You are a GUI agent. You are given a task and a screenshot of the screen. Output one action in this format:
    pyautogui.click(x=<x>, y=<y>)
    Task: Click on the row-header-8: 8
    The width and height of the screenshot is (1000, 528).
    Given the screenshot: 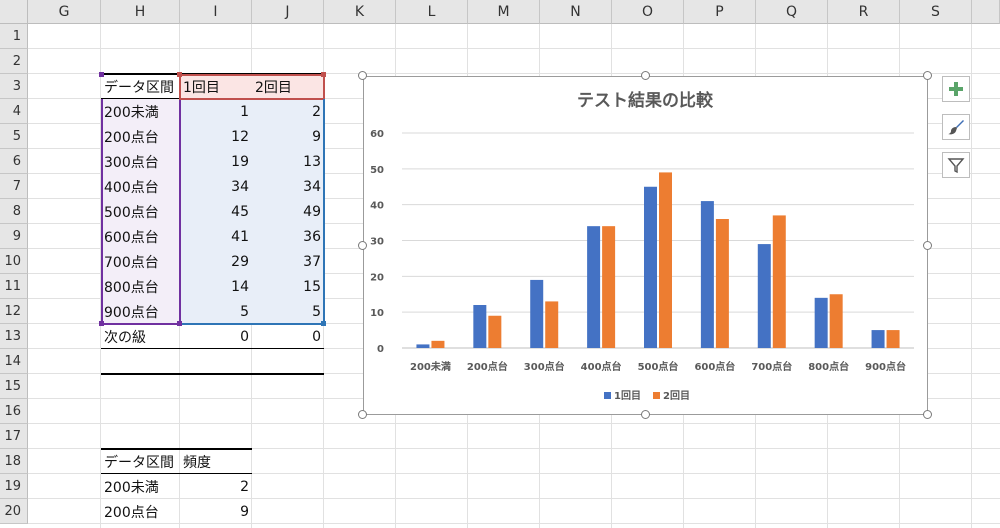 What is the action you would take?
    pyautogui.click(x=14, y=211)
    